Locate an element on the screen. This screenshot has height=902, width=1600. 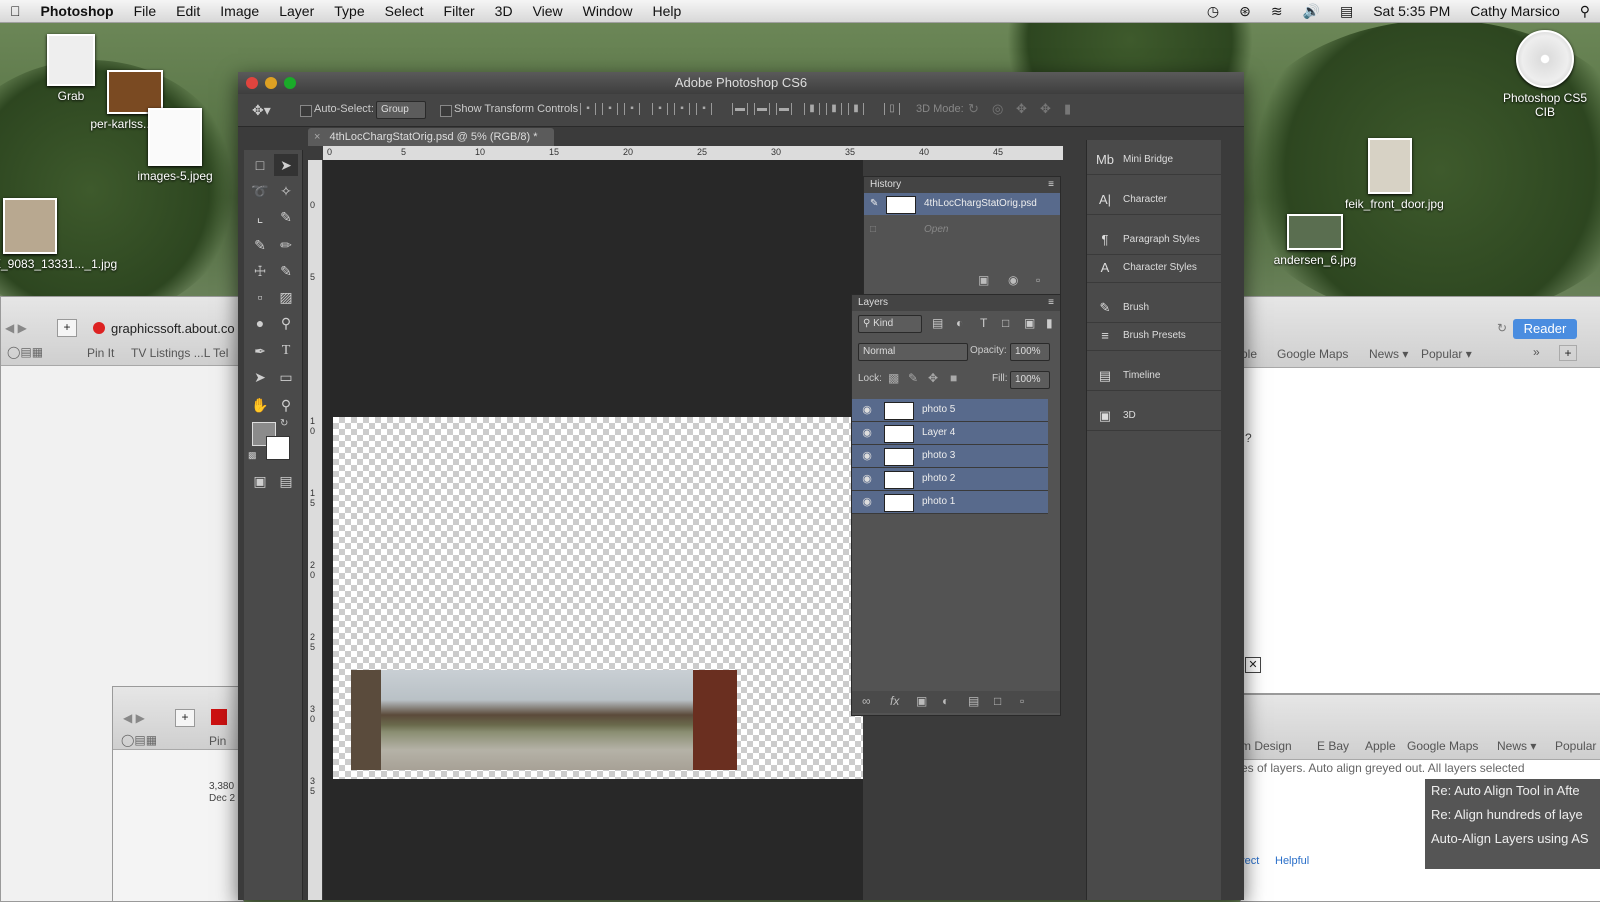
crop-tool-icon: ⌞ is located at coordinates (260, 217).